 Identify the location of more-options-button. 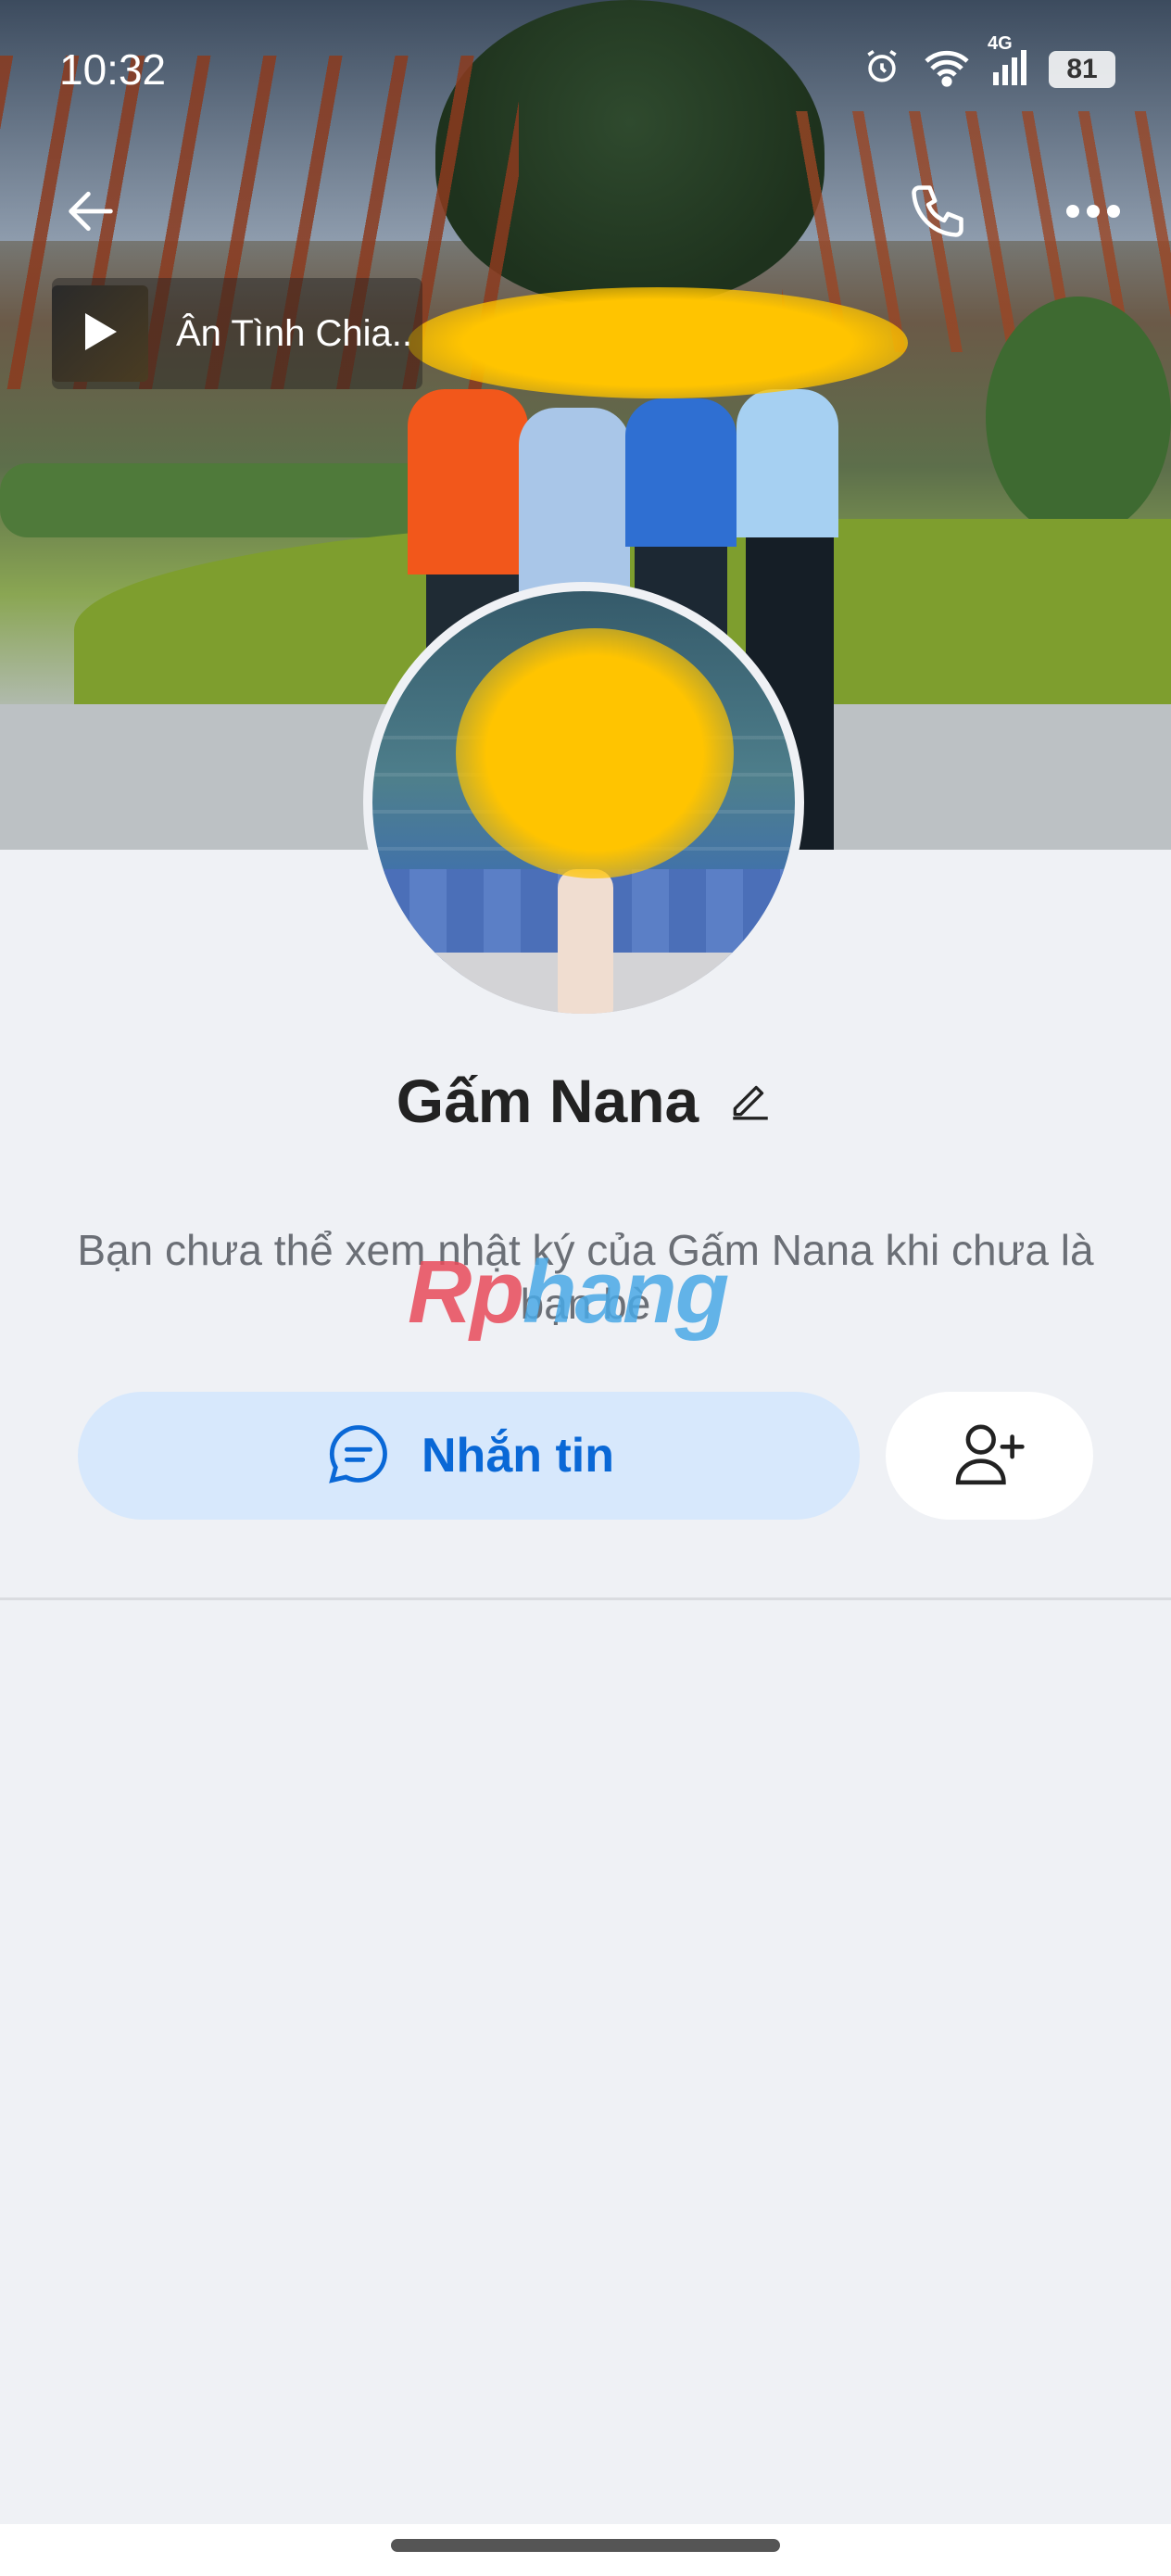
(1093, 213).